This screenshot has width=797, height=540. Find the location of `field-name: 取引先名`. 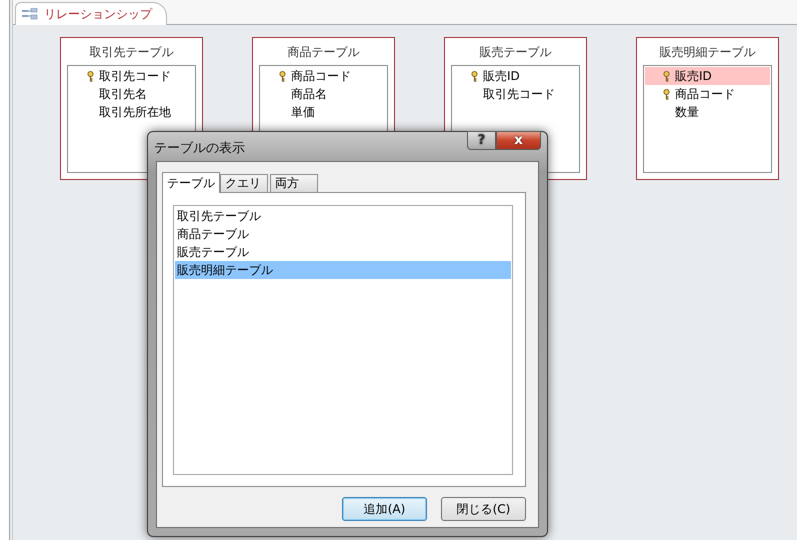

field-name: 取引先名 is located at coordinates (123, 94).